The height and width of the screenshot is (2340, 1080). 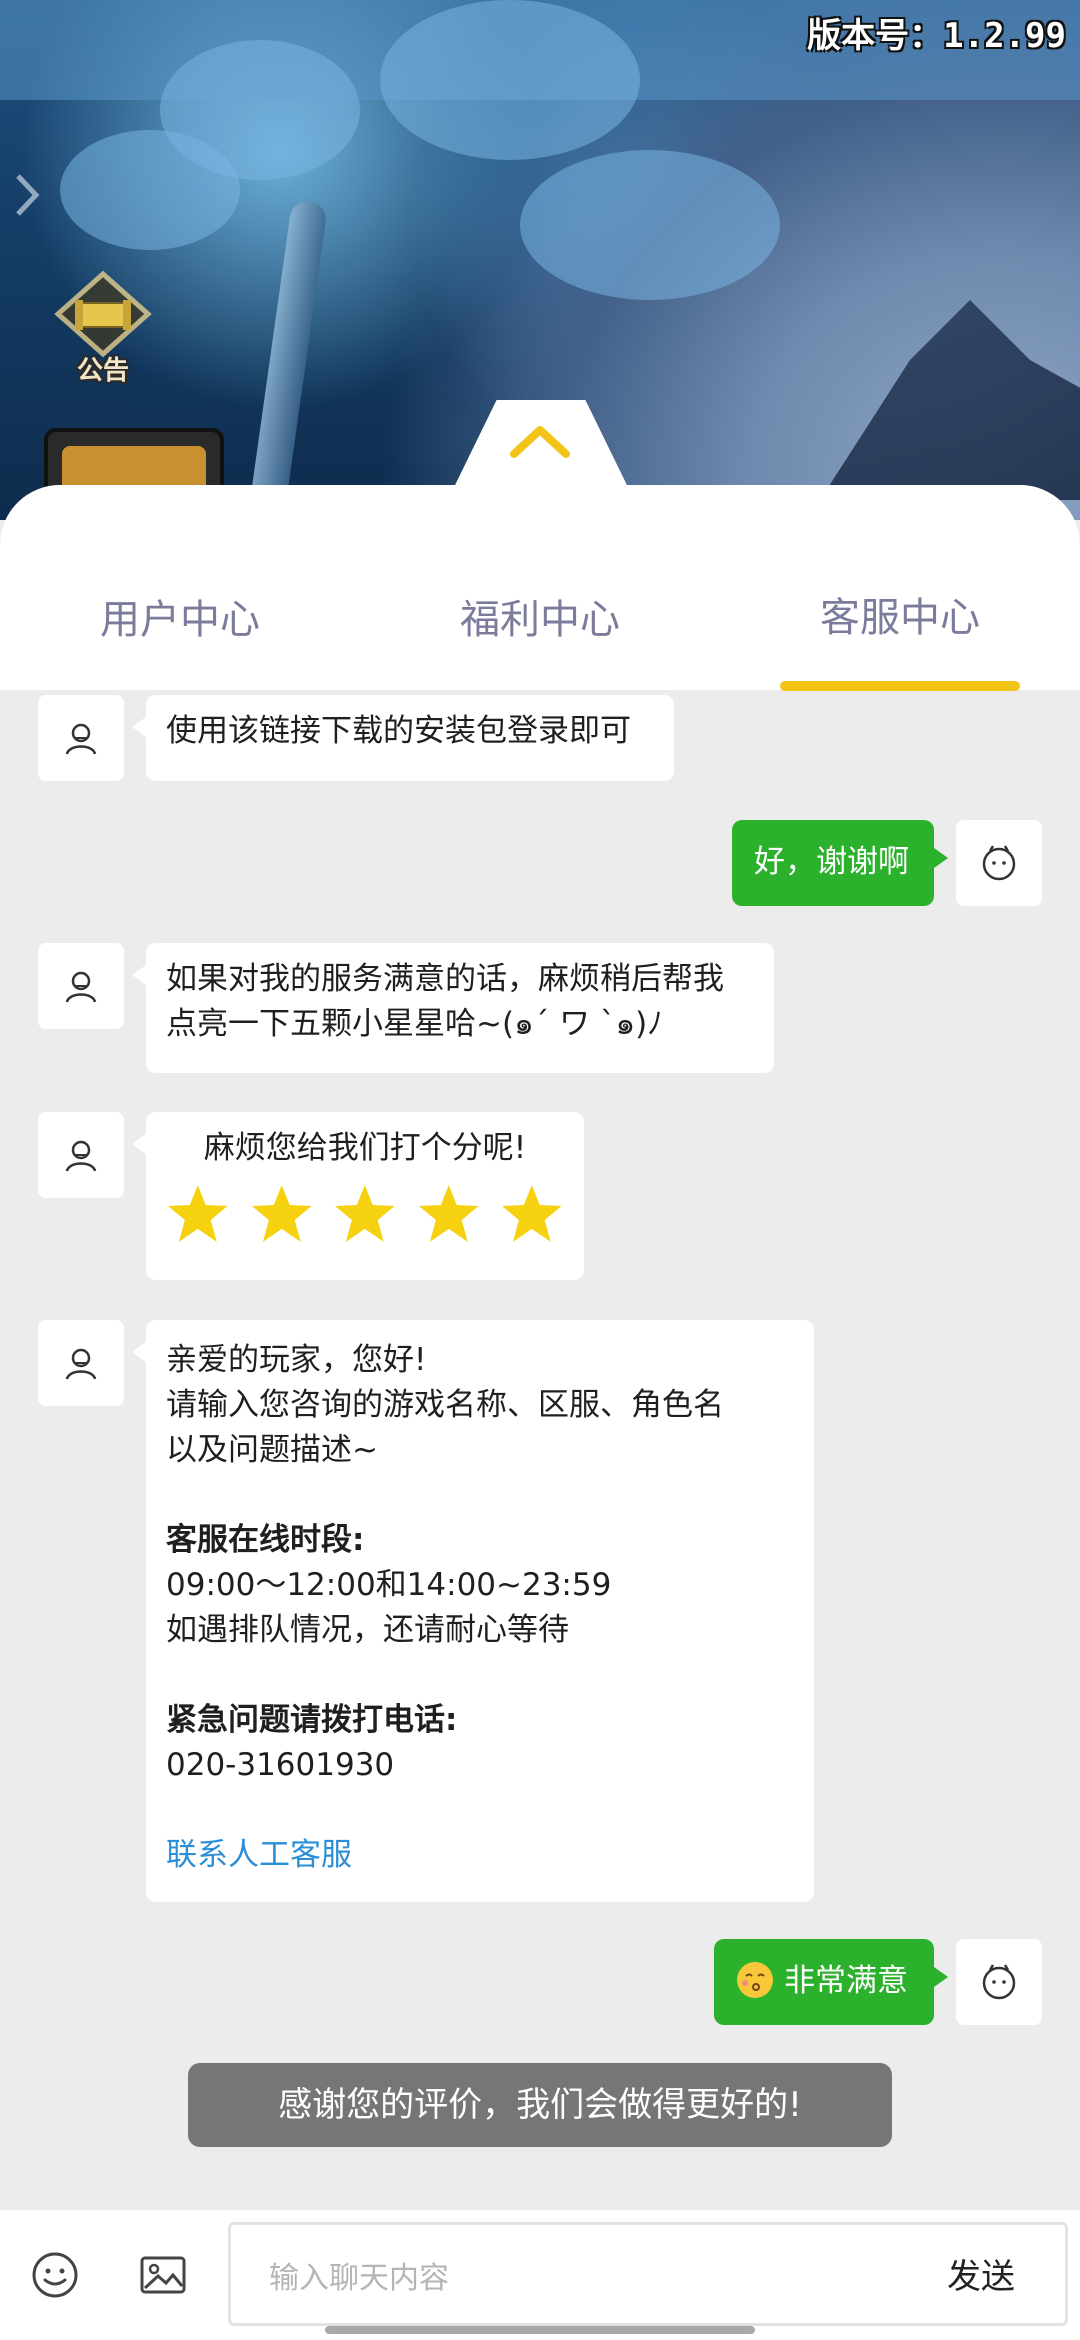 What do you see at coordinates (755, 1980) in the screenshot?
I see `kiss-emoji-icon` at bounding box center [755, 1980].